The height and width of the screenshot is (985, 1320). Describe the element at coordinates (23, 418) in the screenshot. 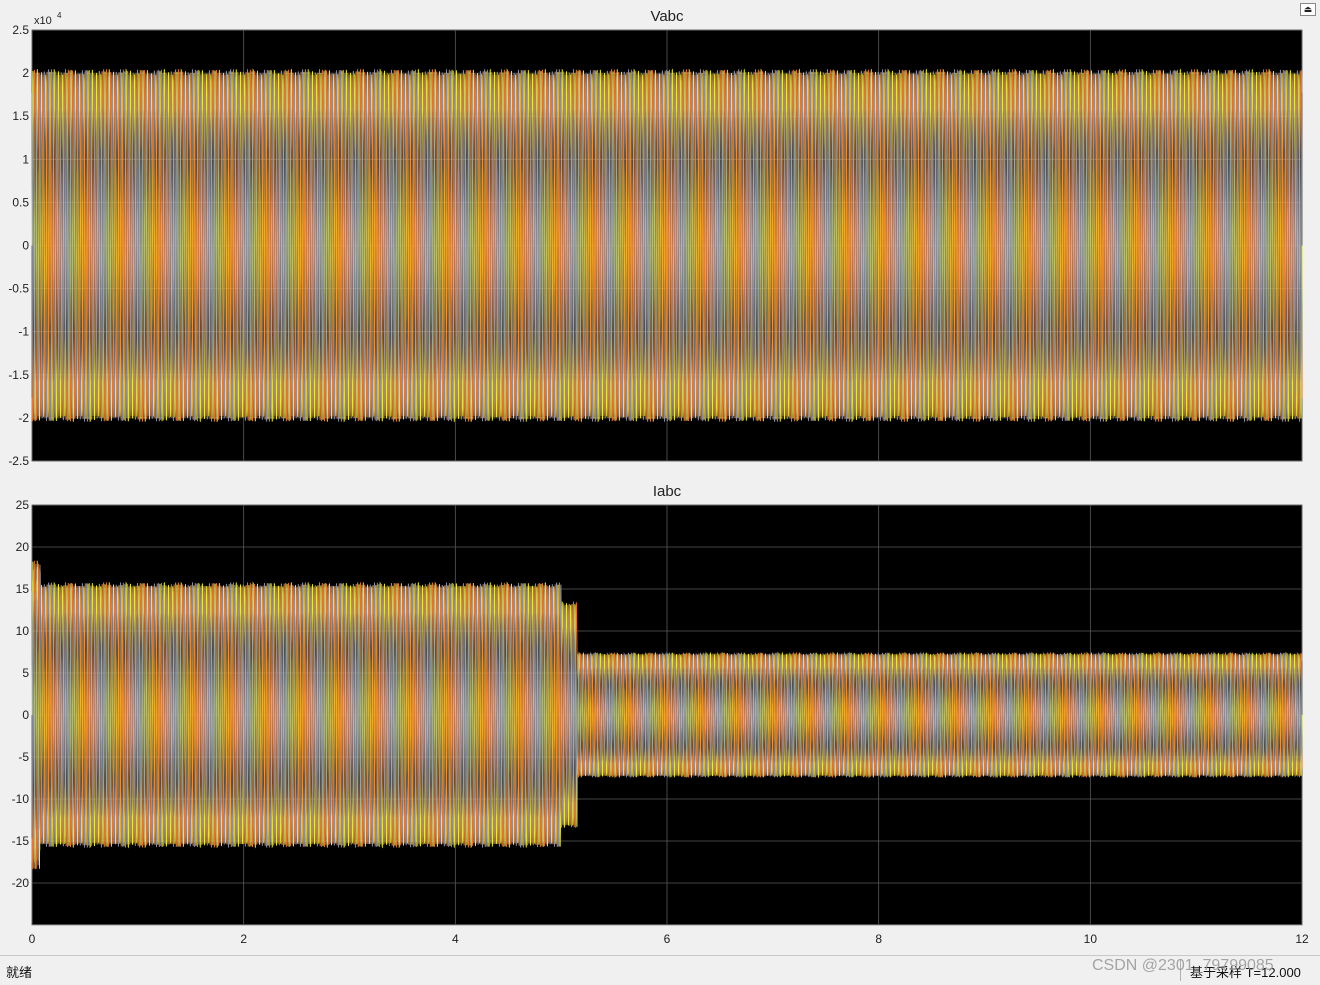

I see `y-tick-label: -2` at that location.